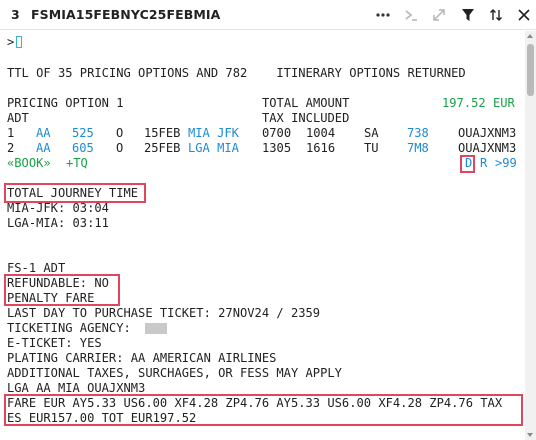 Image resolution: width=536 pixels, height=440 pixels. I want to click on window-number: 3, so click(15, 14).